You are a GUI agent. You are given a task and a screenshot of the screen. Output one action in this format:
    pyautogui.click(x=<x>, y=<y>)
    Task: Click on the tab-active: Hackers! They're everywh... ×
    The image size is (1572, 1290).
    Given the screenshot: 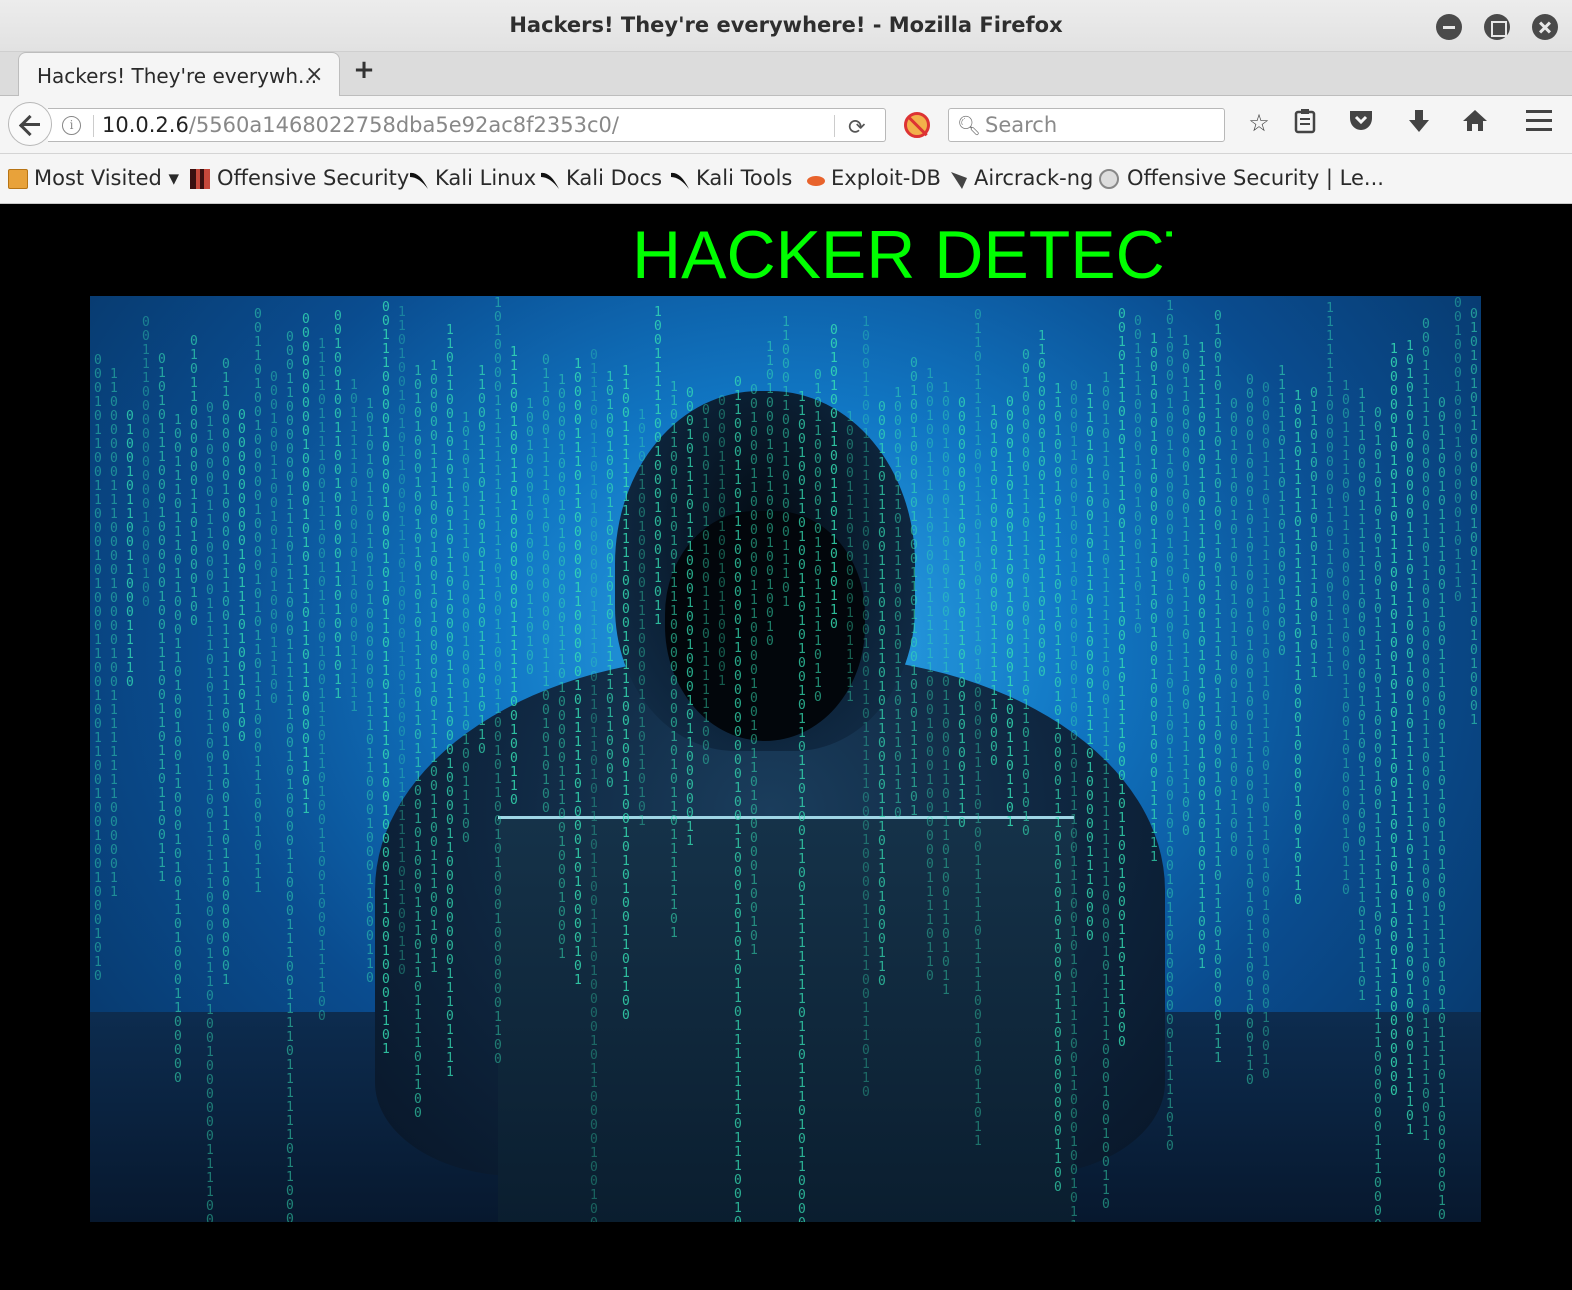 What is the action you would take?
    pyautogui.click(x=179, y=74)
    